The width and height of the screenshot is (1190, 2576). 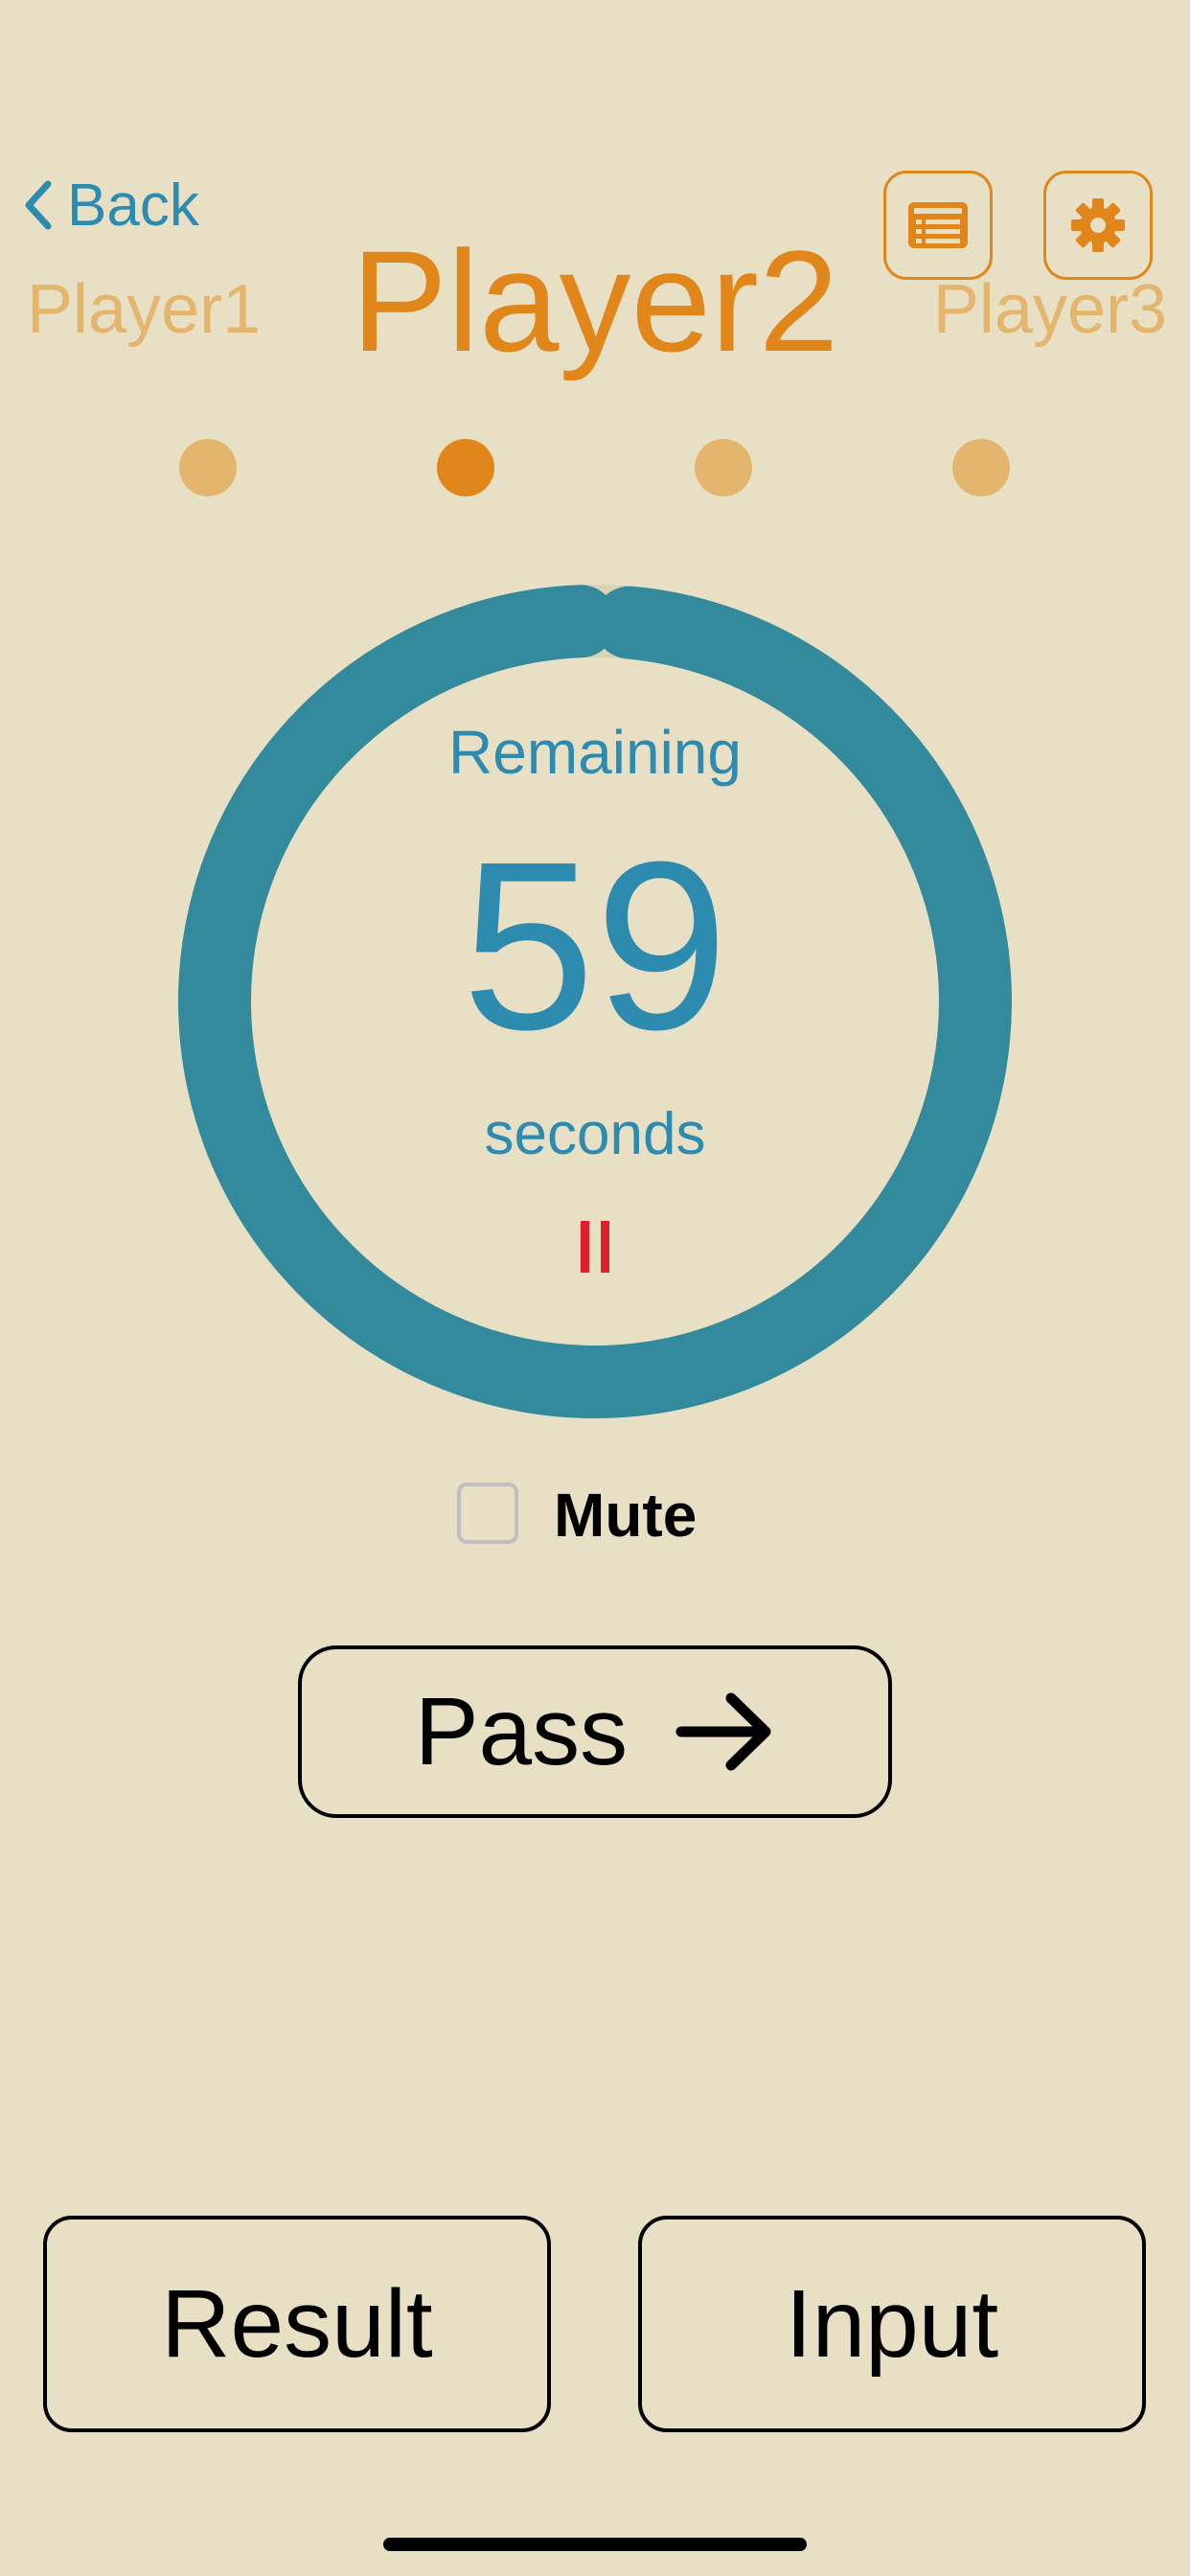 What do you see at coordinates (626, 1515) in the screenshot?
I see `mute-label: Mute` at bounding box center [626, 1515].